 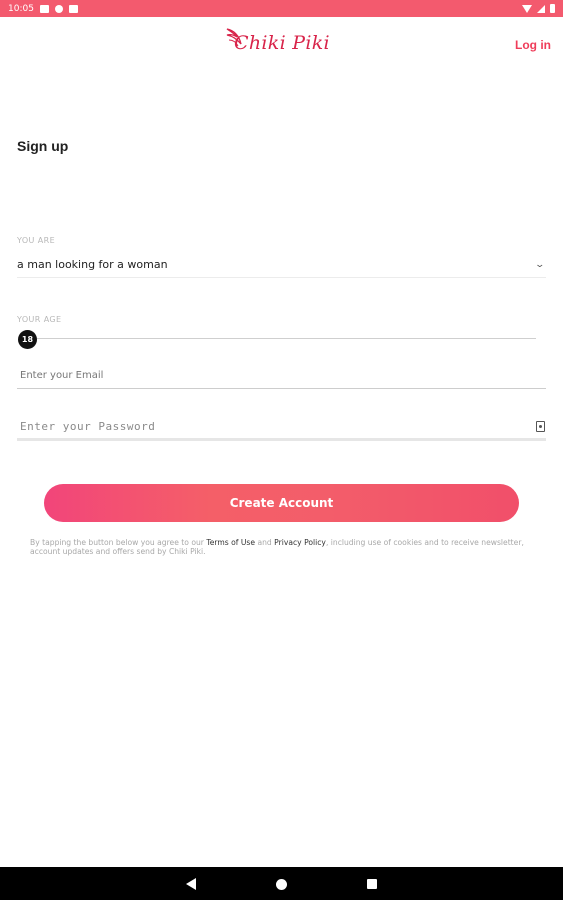 What do you see at coordinates (281, 503) in the screenshot?
I see `create-account-button: Create Account` at bounding box center [281, 503].